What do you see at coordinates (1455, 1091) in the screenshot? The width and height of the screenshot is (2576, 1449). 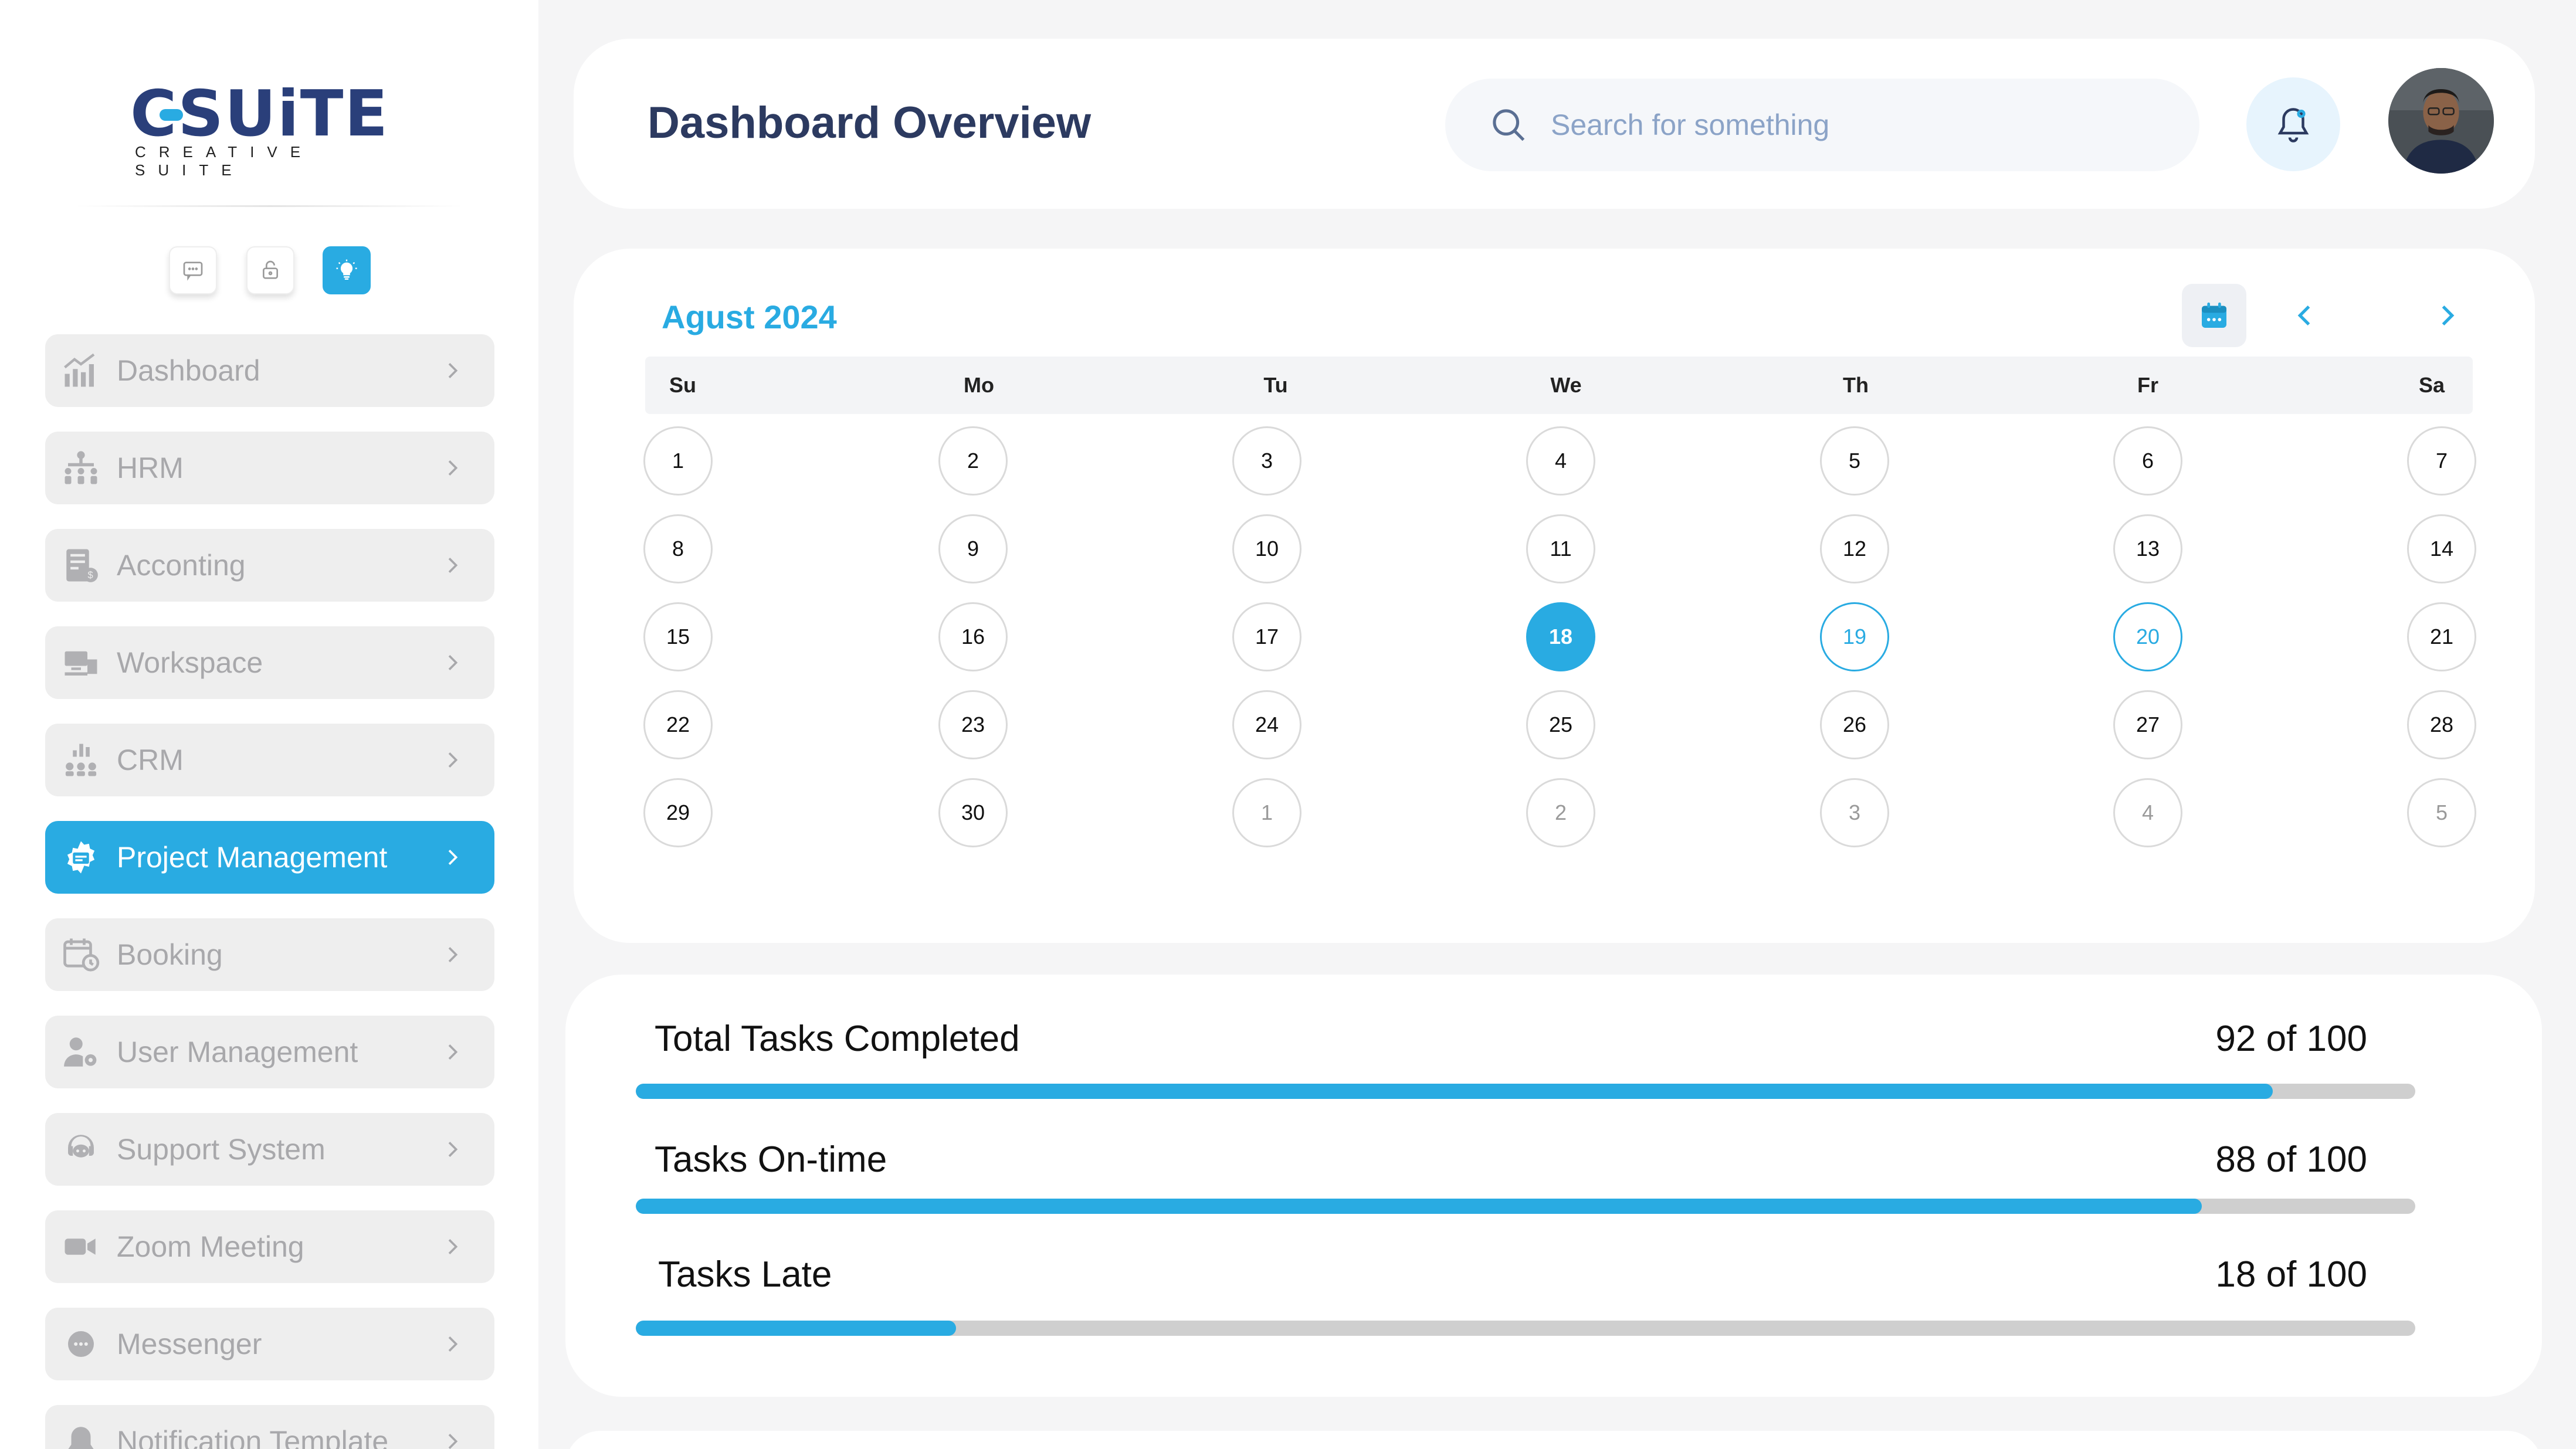 I see `progress-fill` at bounding box center [1455, 1091].